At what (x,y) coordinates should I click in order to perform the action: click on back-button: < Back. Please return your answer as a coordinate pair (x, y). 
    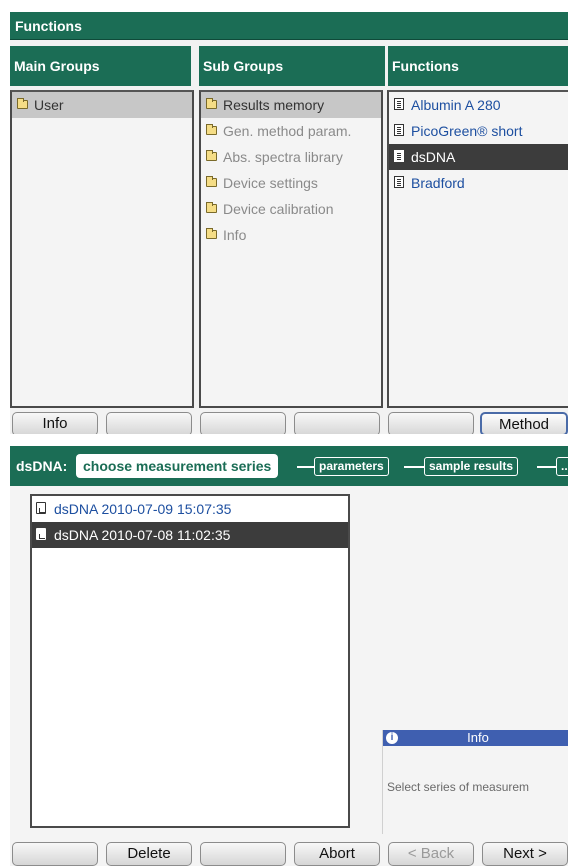
    Looking at the image, I should click on (431, 854).